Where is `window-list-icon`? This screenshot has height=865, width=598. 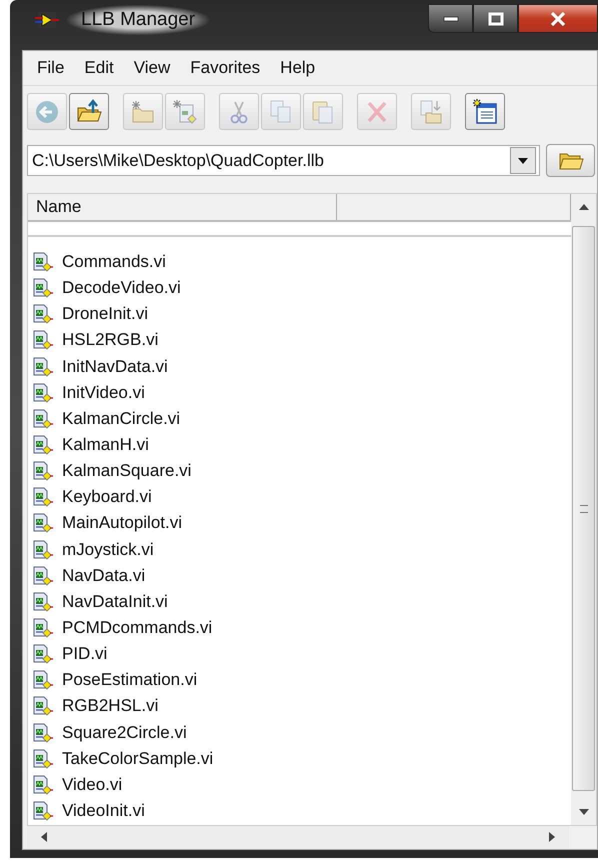
window-list-icon is located at coordinates (485, 111).